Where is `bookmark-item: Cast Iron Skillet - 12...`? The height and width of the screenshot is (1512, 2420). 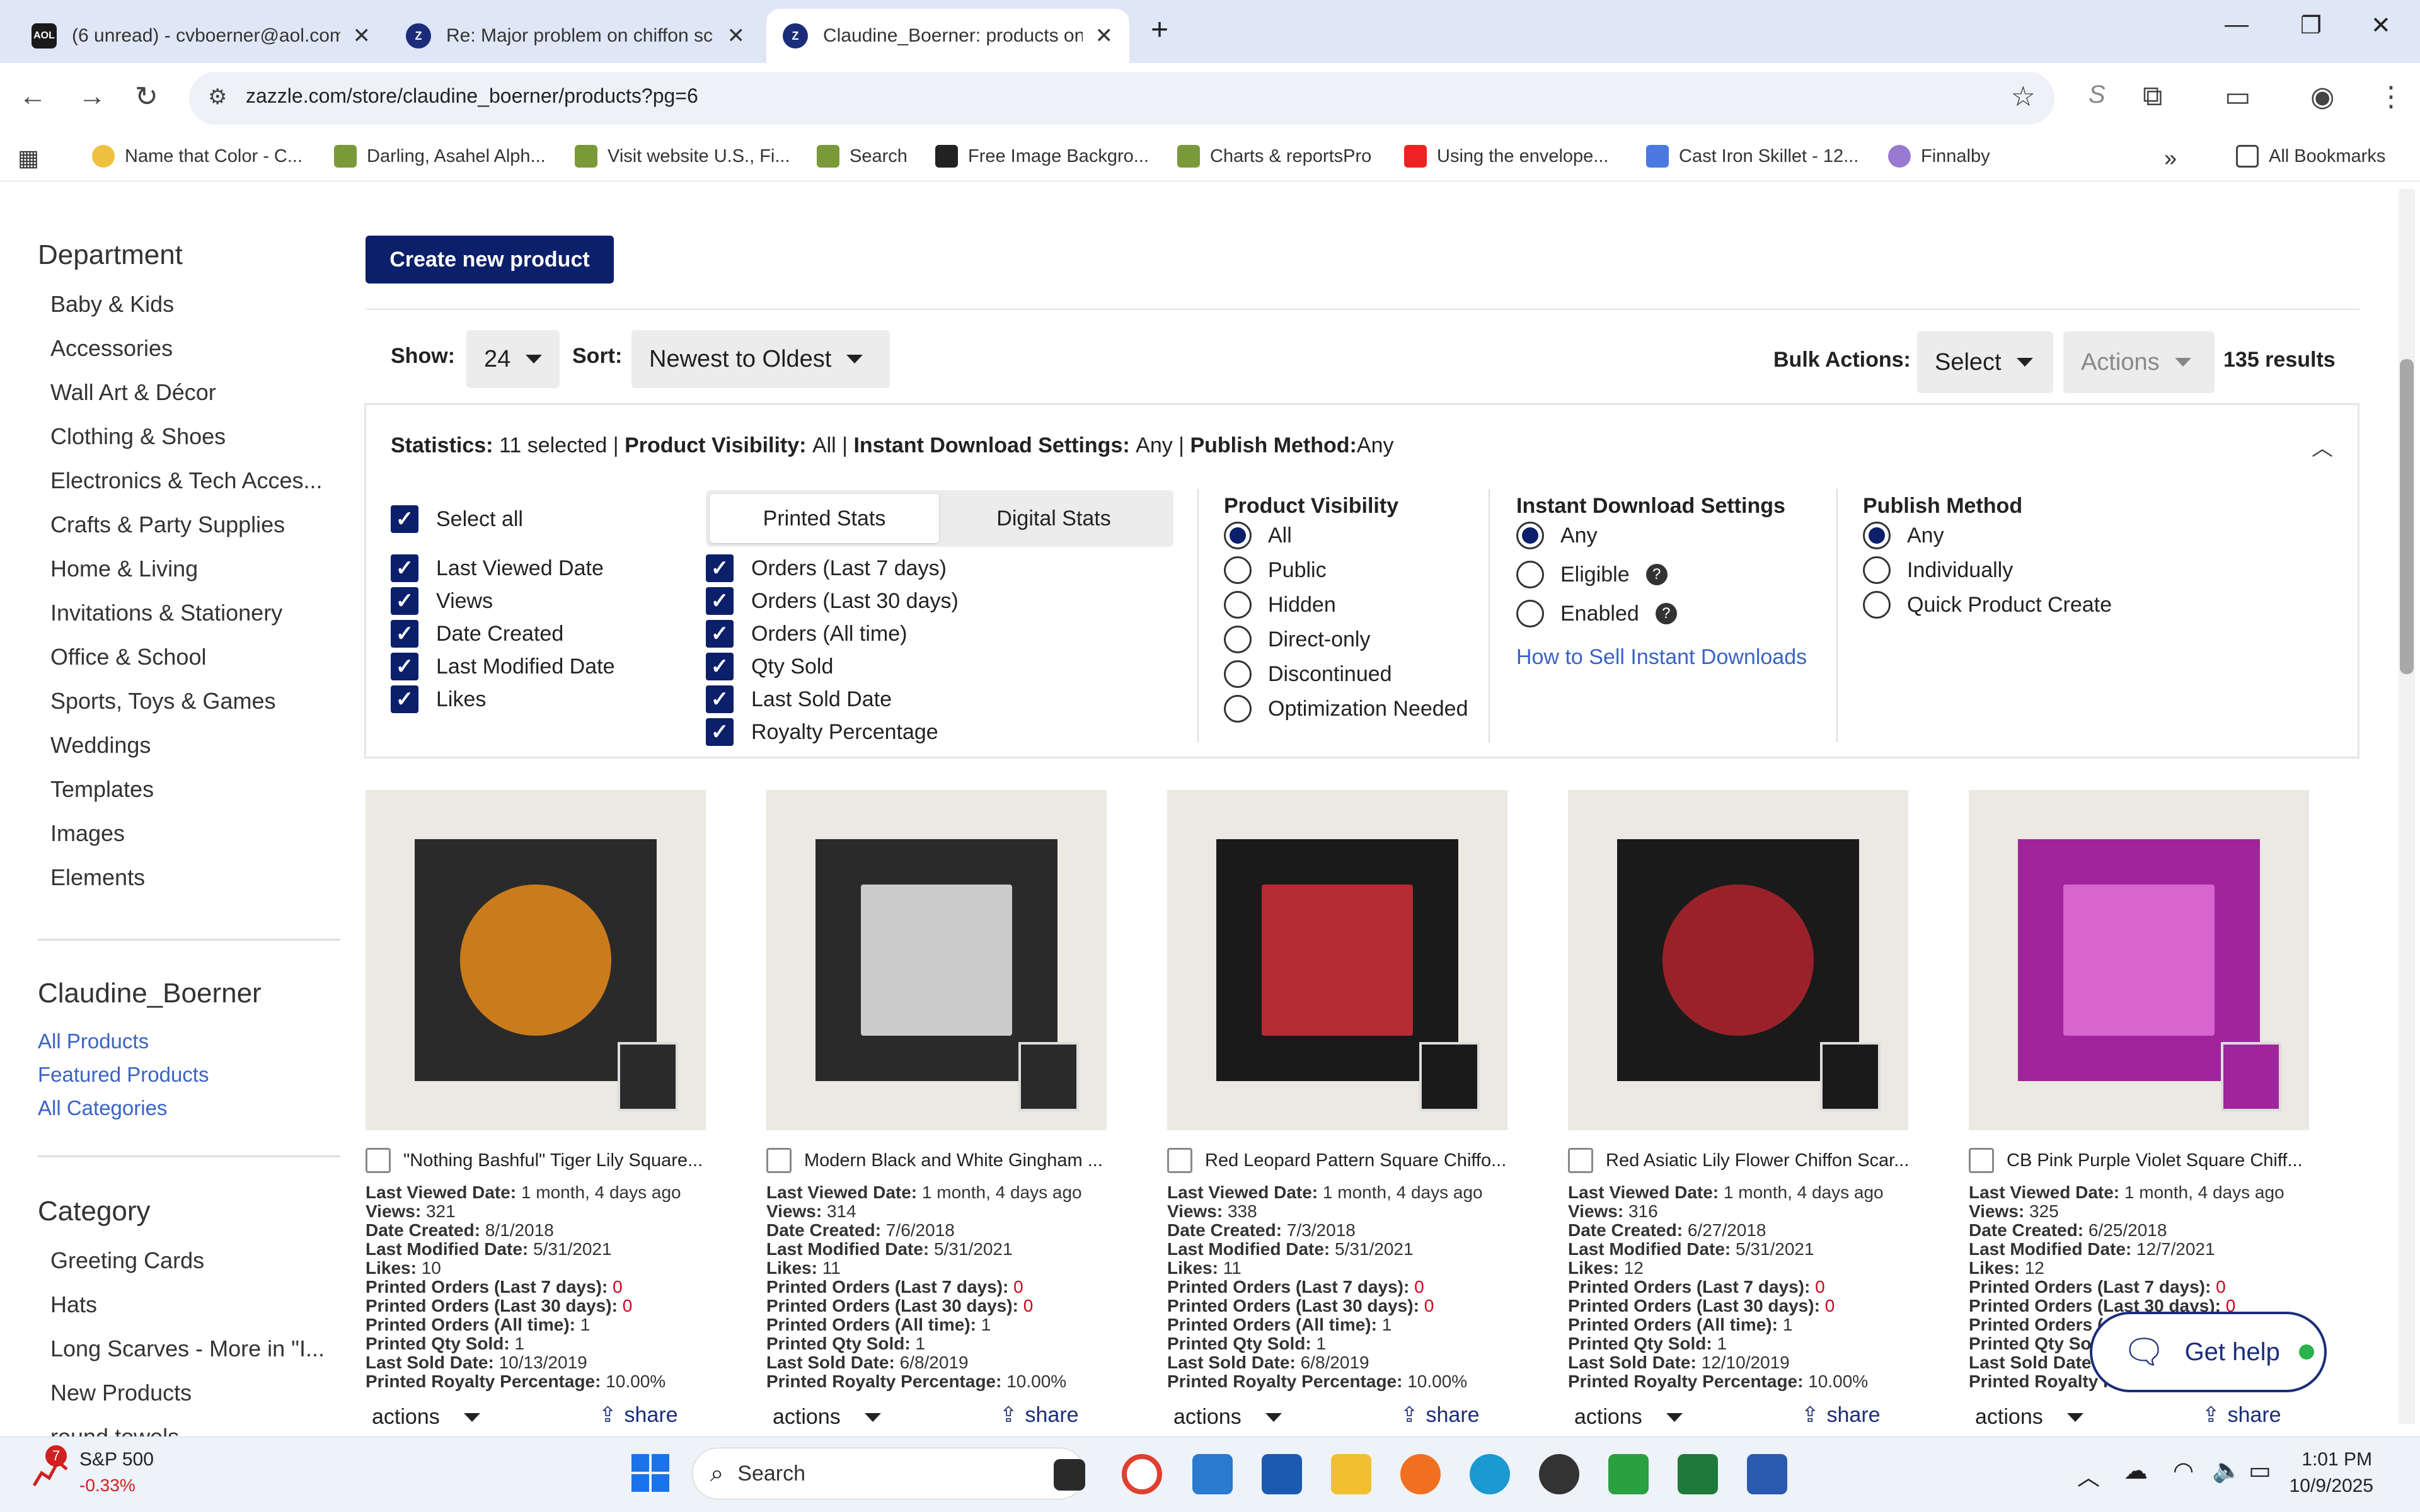 bookmark-item: Cast Iron Skillet - 12... is located at coordinates (1752, 156).